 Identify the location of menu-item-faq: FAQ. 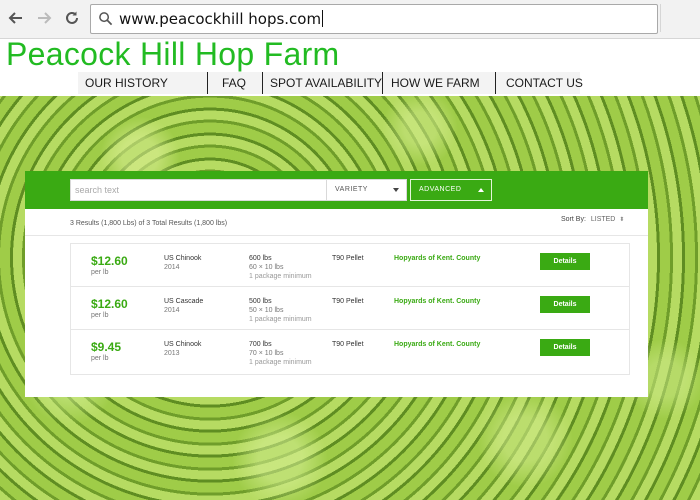
(235, 83).